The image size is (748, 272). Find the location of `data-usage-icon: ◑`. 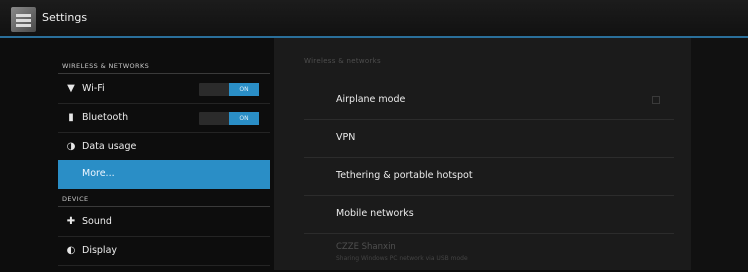

data-usage-icon: ◑ is located at coordinates (71, 146).